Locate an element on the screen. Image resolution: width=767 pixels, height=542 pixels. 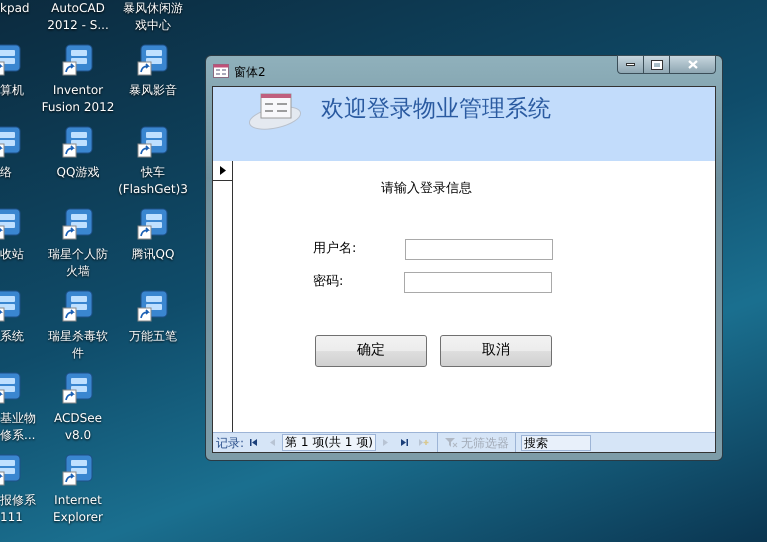
desktop-icon-label: 报修系 111 is located at coordinates (18, 509).